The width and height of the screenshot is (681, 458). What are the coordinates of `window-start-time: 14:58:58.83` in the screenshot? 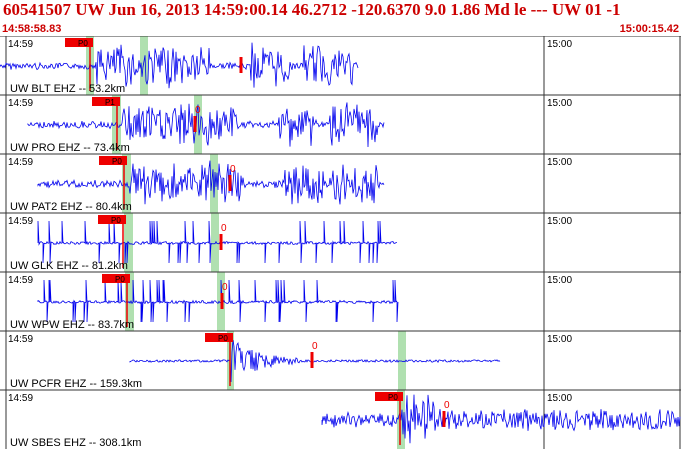 It's located at (32, 29).